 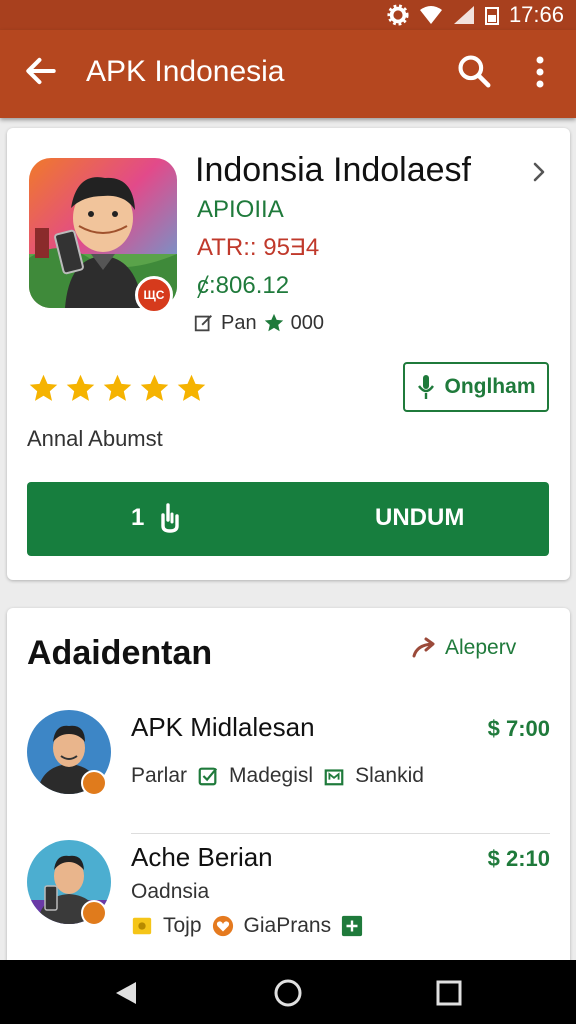 What do you see at coordinates (182, 925) in the screenshot?
I see `tag-label: Tojp` at bounding box center [182, 925].